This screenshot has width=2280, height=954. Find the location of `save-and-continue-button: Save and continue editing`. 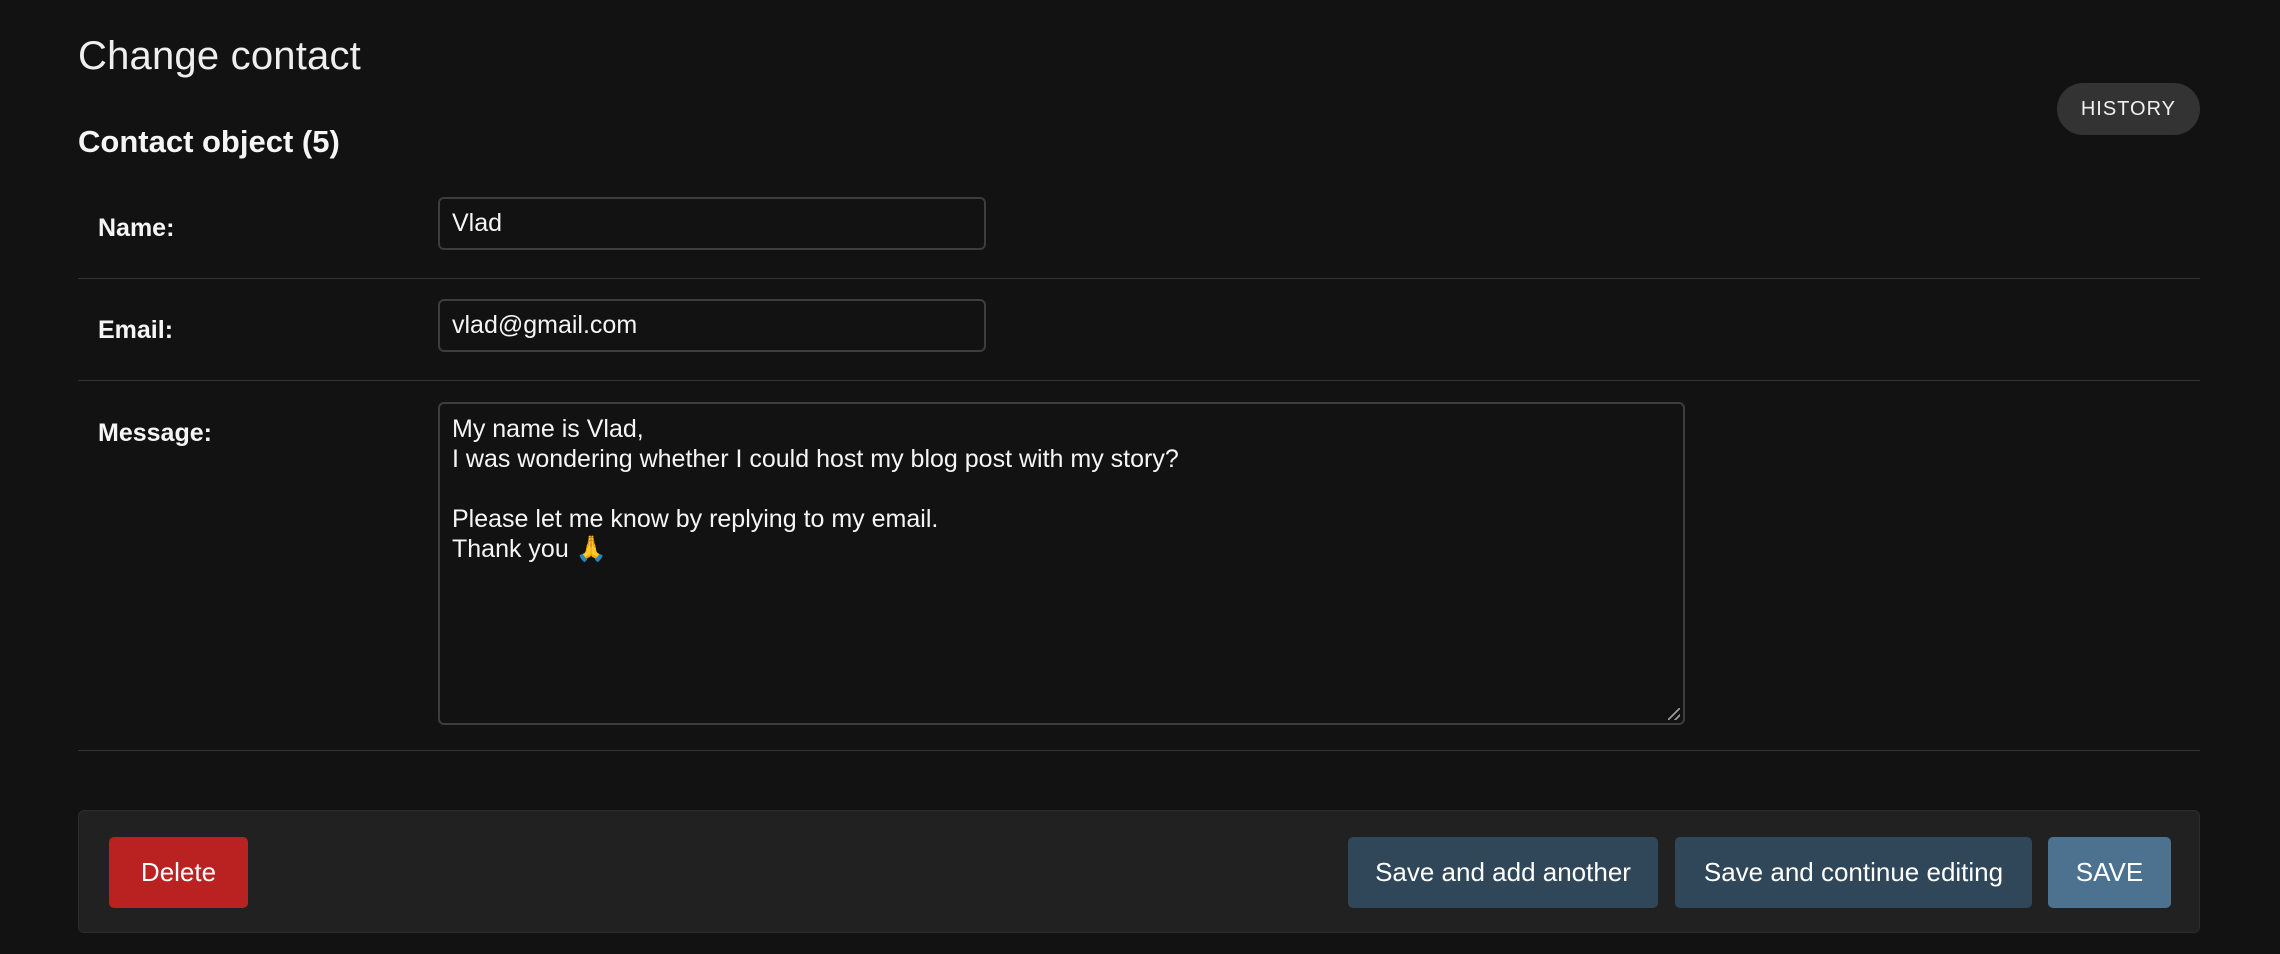

save-and-continue-button: Save and continue editing is located at coordinates (1853, 872).